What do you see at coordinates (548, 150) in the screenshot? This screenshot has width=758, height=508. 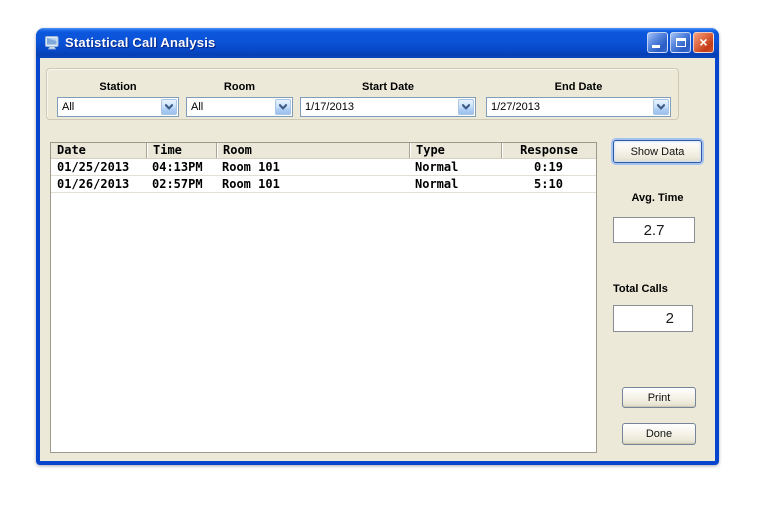 I see `column-header-response: Response` at bounding box center [548, 150].